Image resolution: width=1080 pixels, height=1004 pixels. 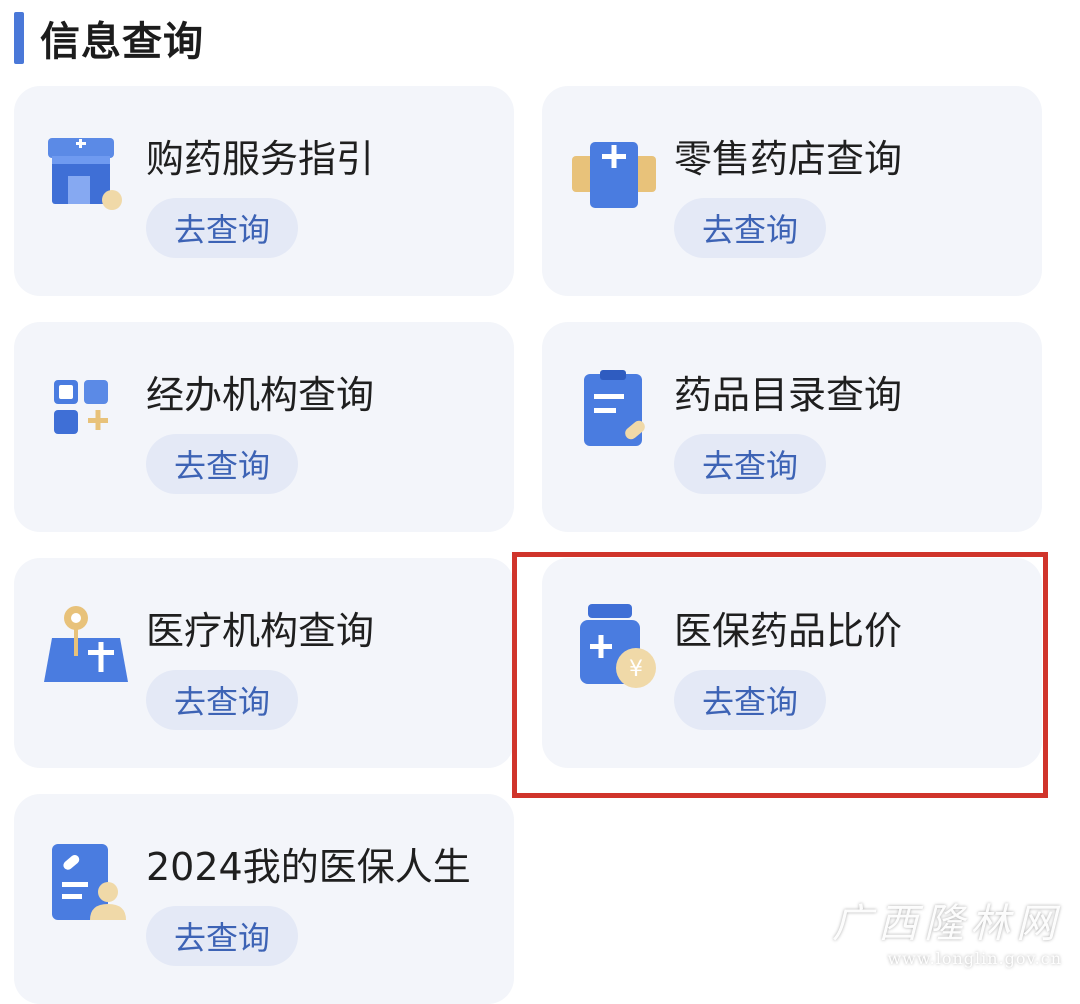 What do you see at coordinates (260, 159) in the screenshot?
I see `card-title: 购药服务指引` at bounding box center [260, 159].